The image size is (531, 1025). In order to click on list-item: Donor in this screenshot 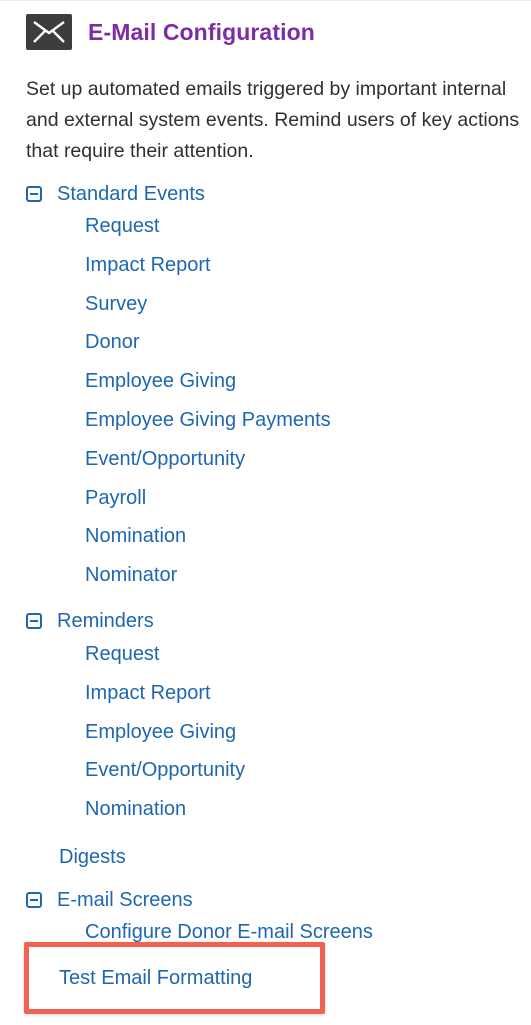, I will do `click(208, 347)`.